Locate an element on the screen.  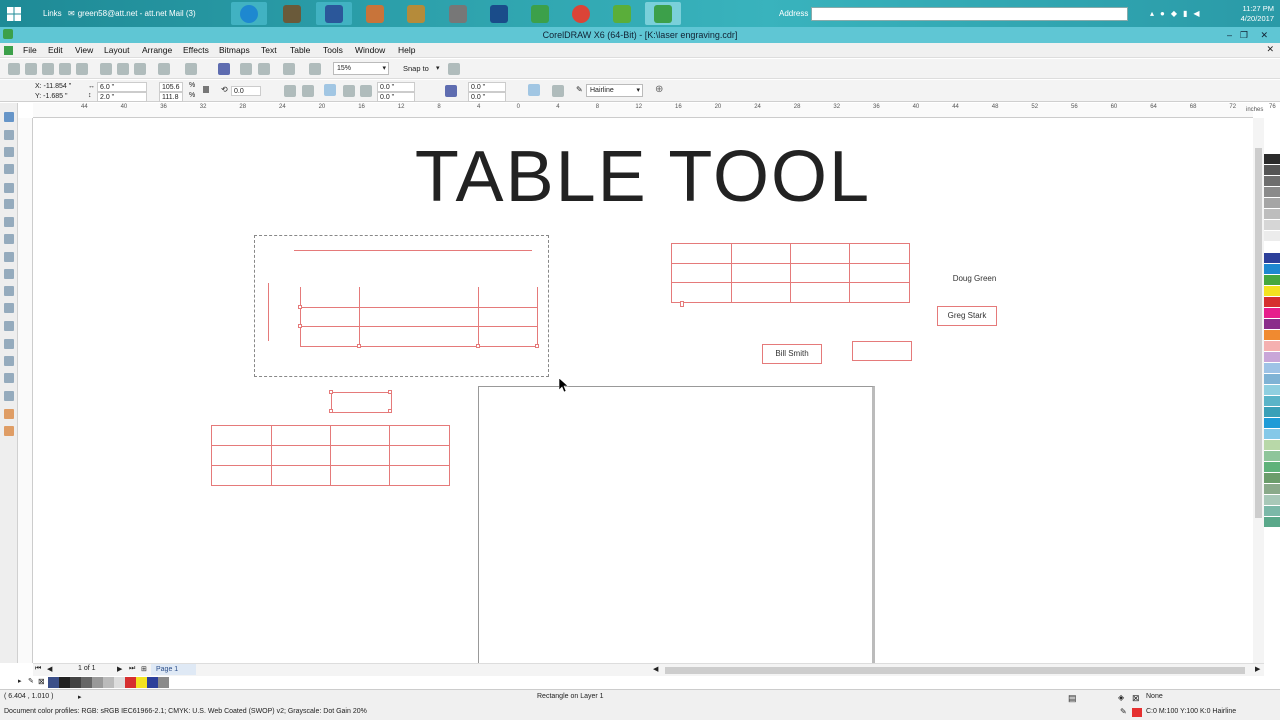
blend-tool-icon is located at coordinates (9, 361).